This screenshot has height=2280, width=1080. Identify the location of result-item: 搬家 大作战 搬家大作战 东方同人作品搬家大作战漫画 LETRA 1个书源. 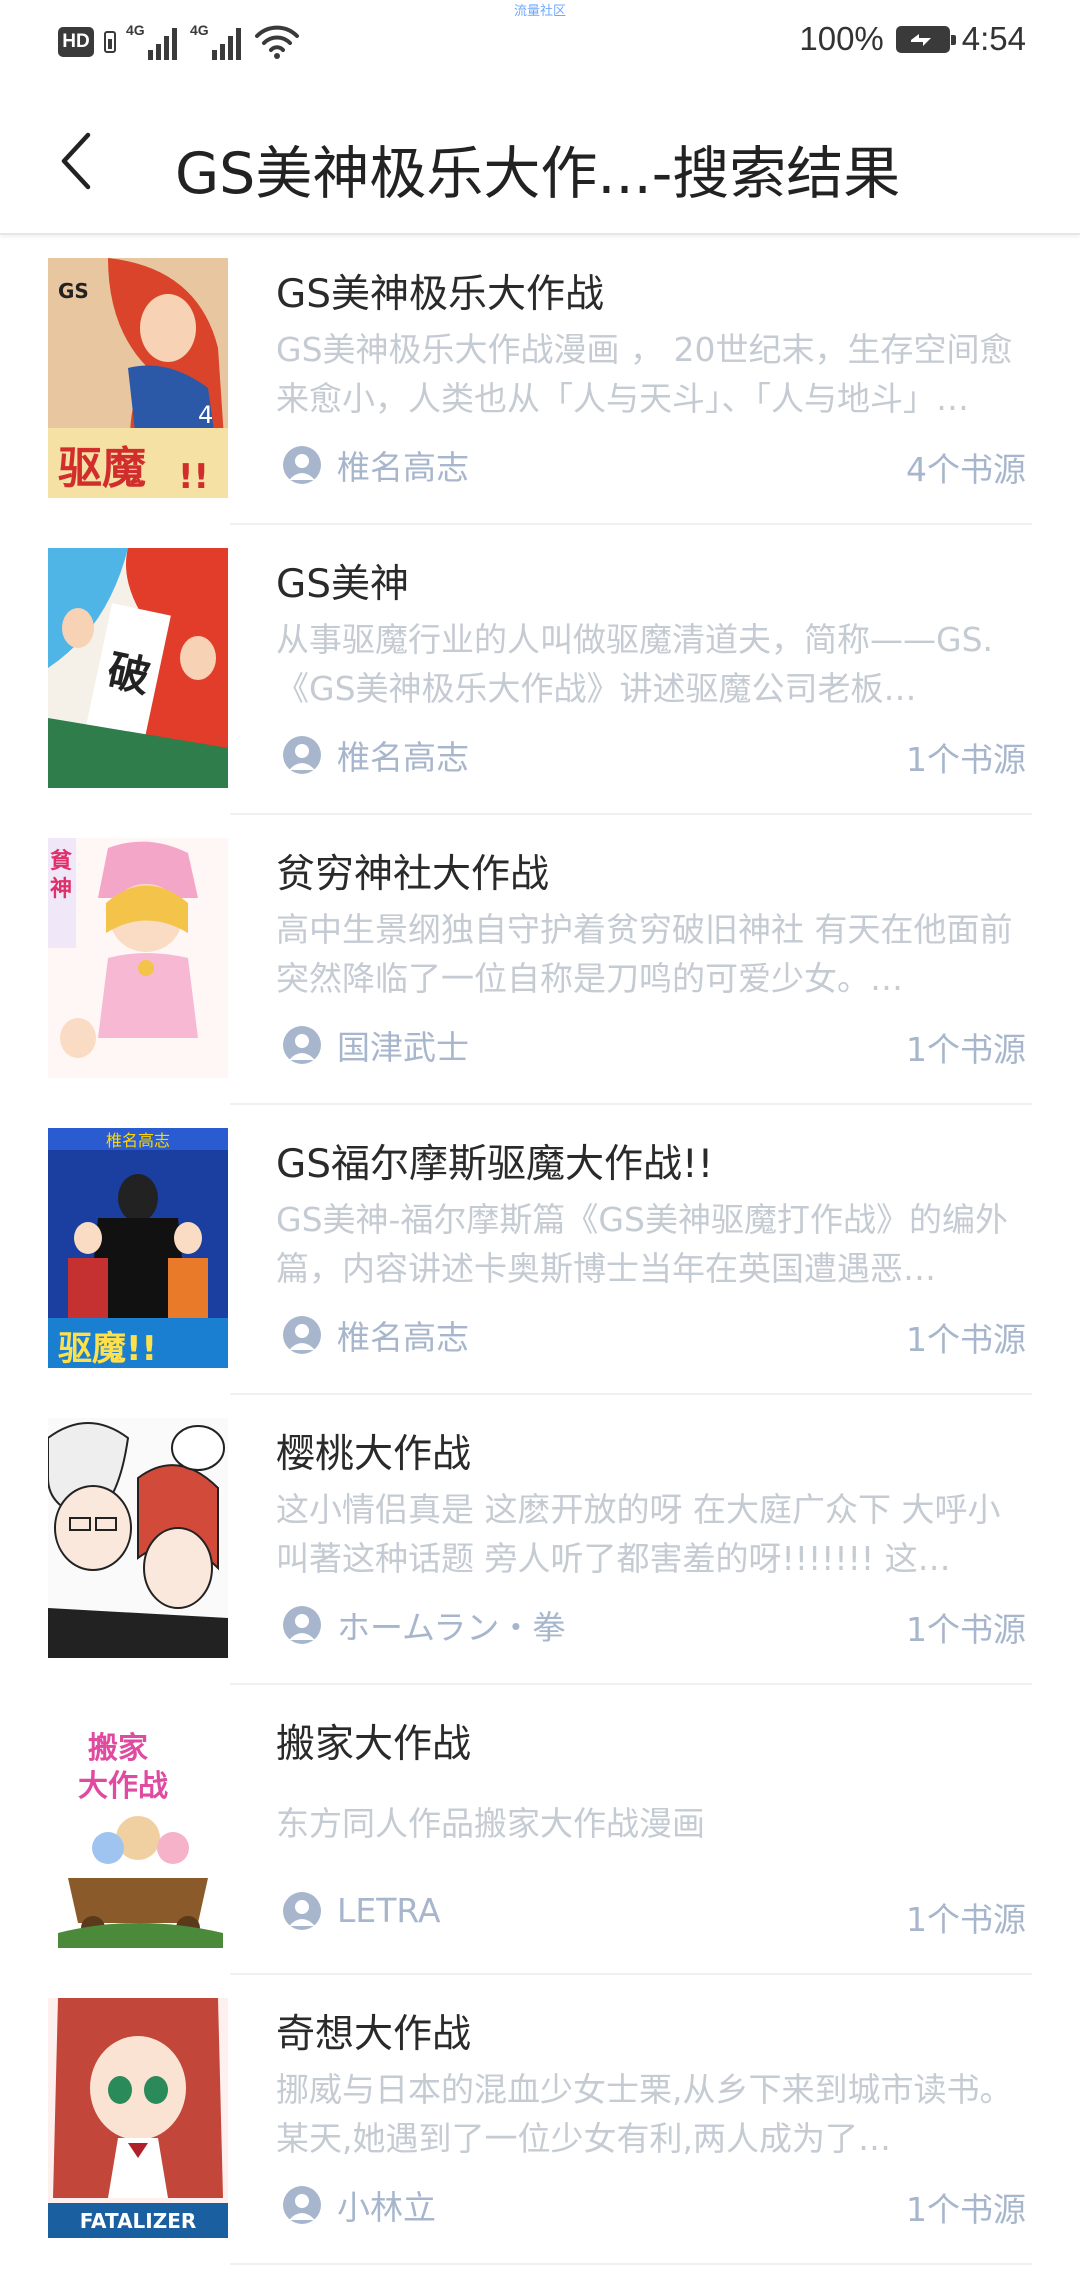
(540, 1830).